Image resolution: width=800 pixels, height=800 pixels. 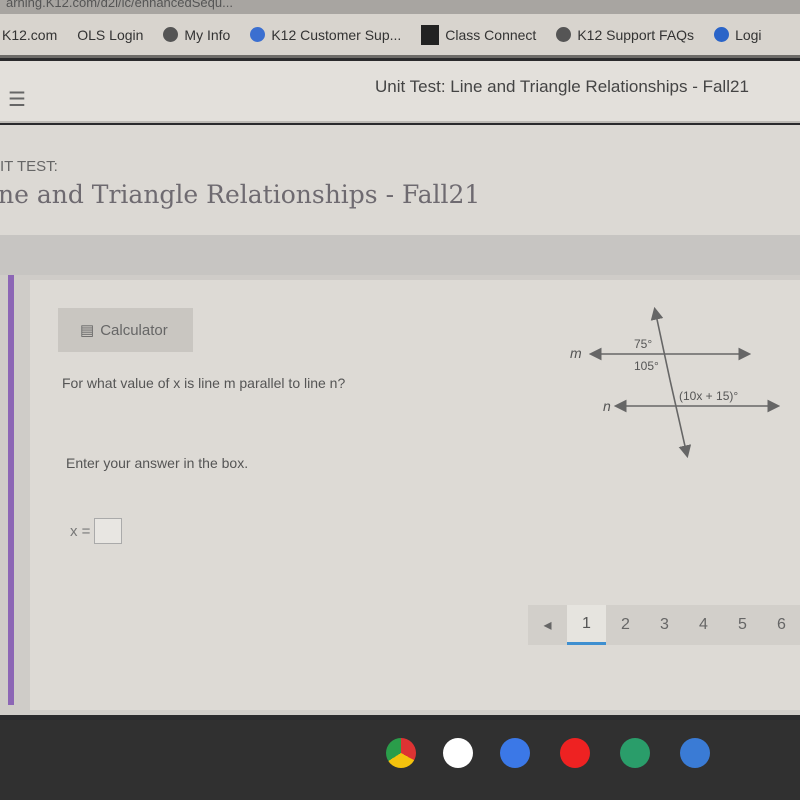 I want to click on gmail-icon, so click(x=458, y=753).